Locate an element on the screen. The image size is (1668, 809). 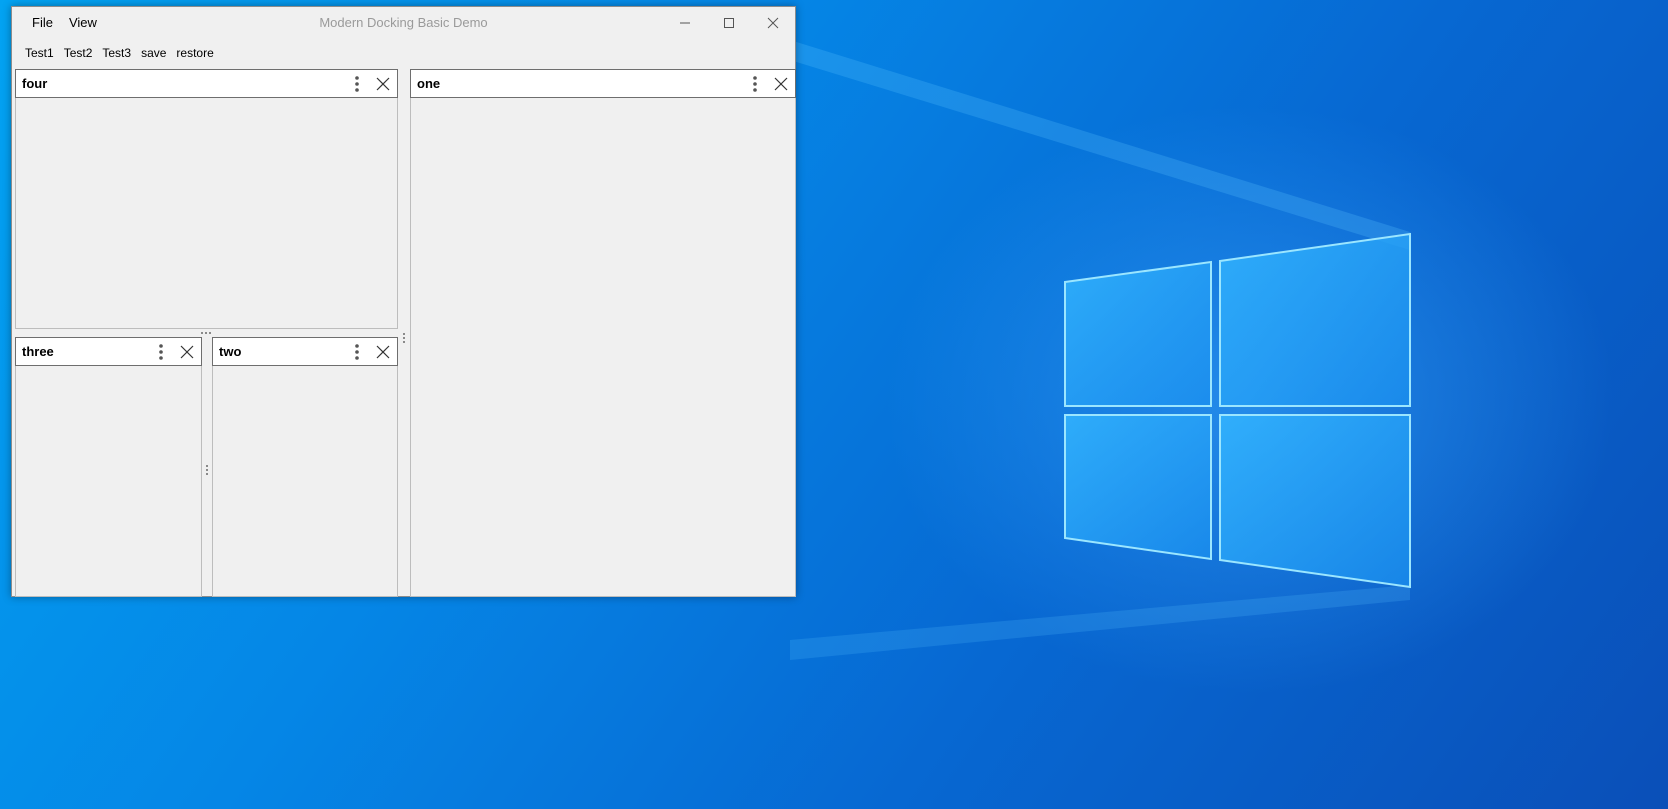
menu-bar: File View is located at coordinates (64, 23).